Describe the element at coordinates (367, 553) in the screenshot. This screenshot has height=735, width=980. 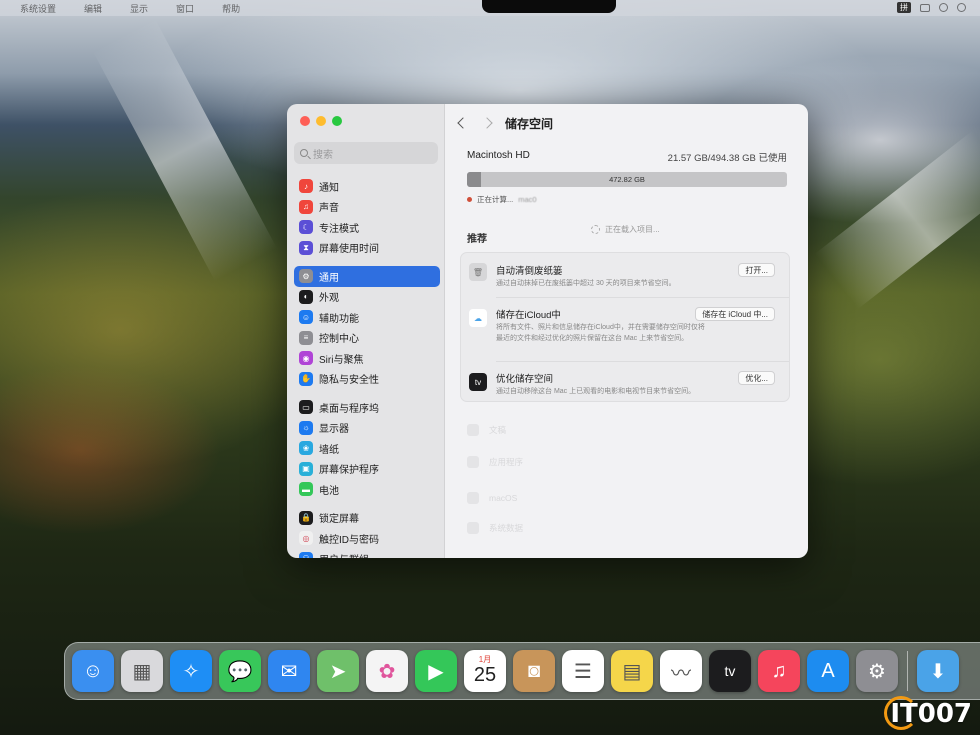
I see `sidebar-item: ⚇ 用户与群组` at that location.